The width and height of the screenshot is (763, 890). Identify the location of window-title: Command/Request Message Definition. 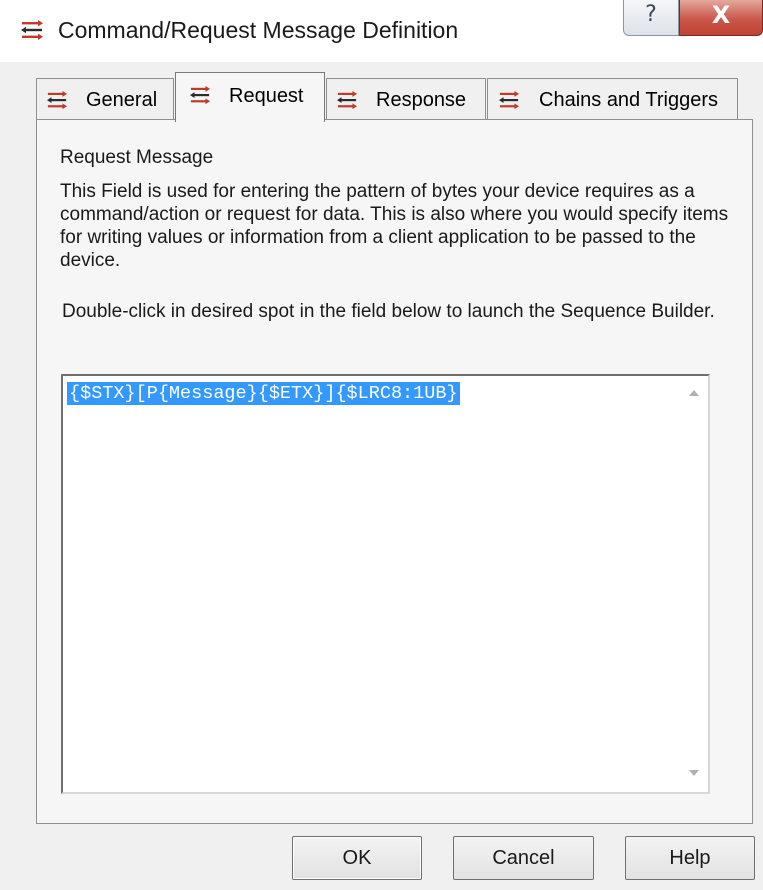
(258, 30).